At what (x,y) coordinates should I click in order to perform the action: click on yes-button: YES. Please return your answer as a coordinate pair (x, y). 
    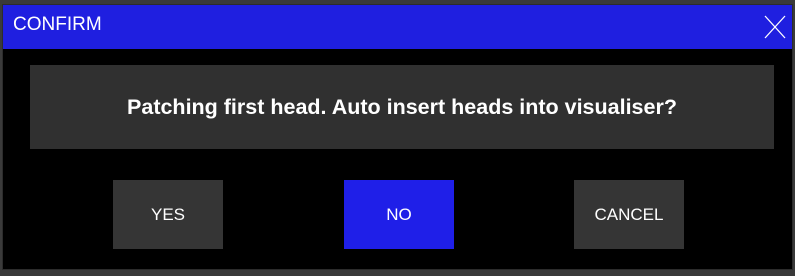
    Looking at the image, I should click on (168, 214).